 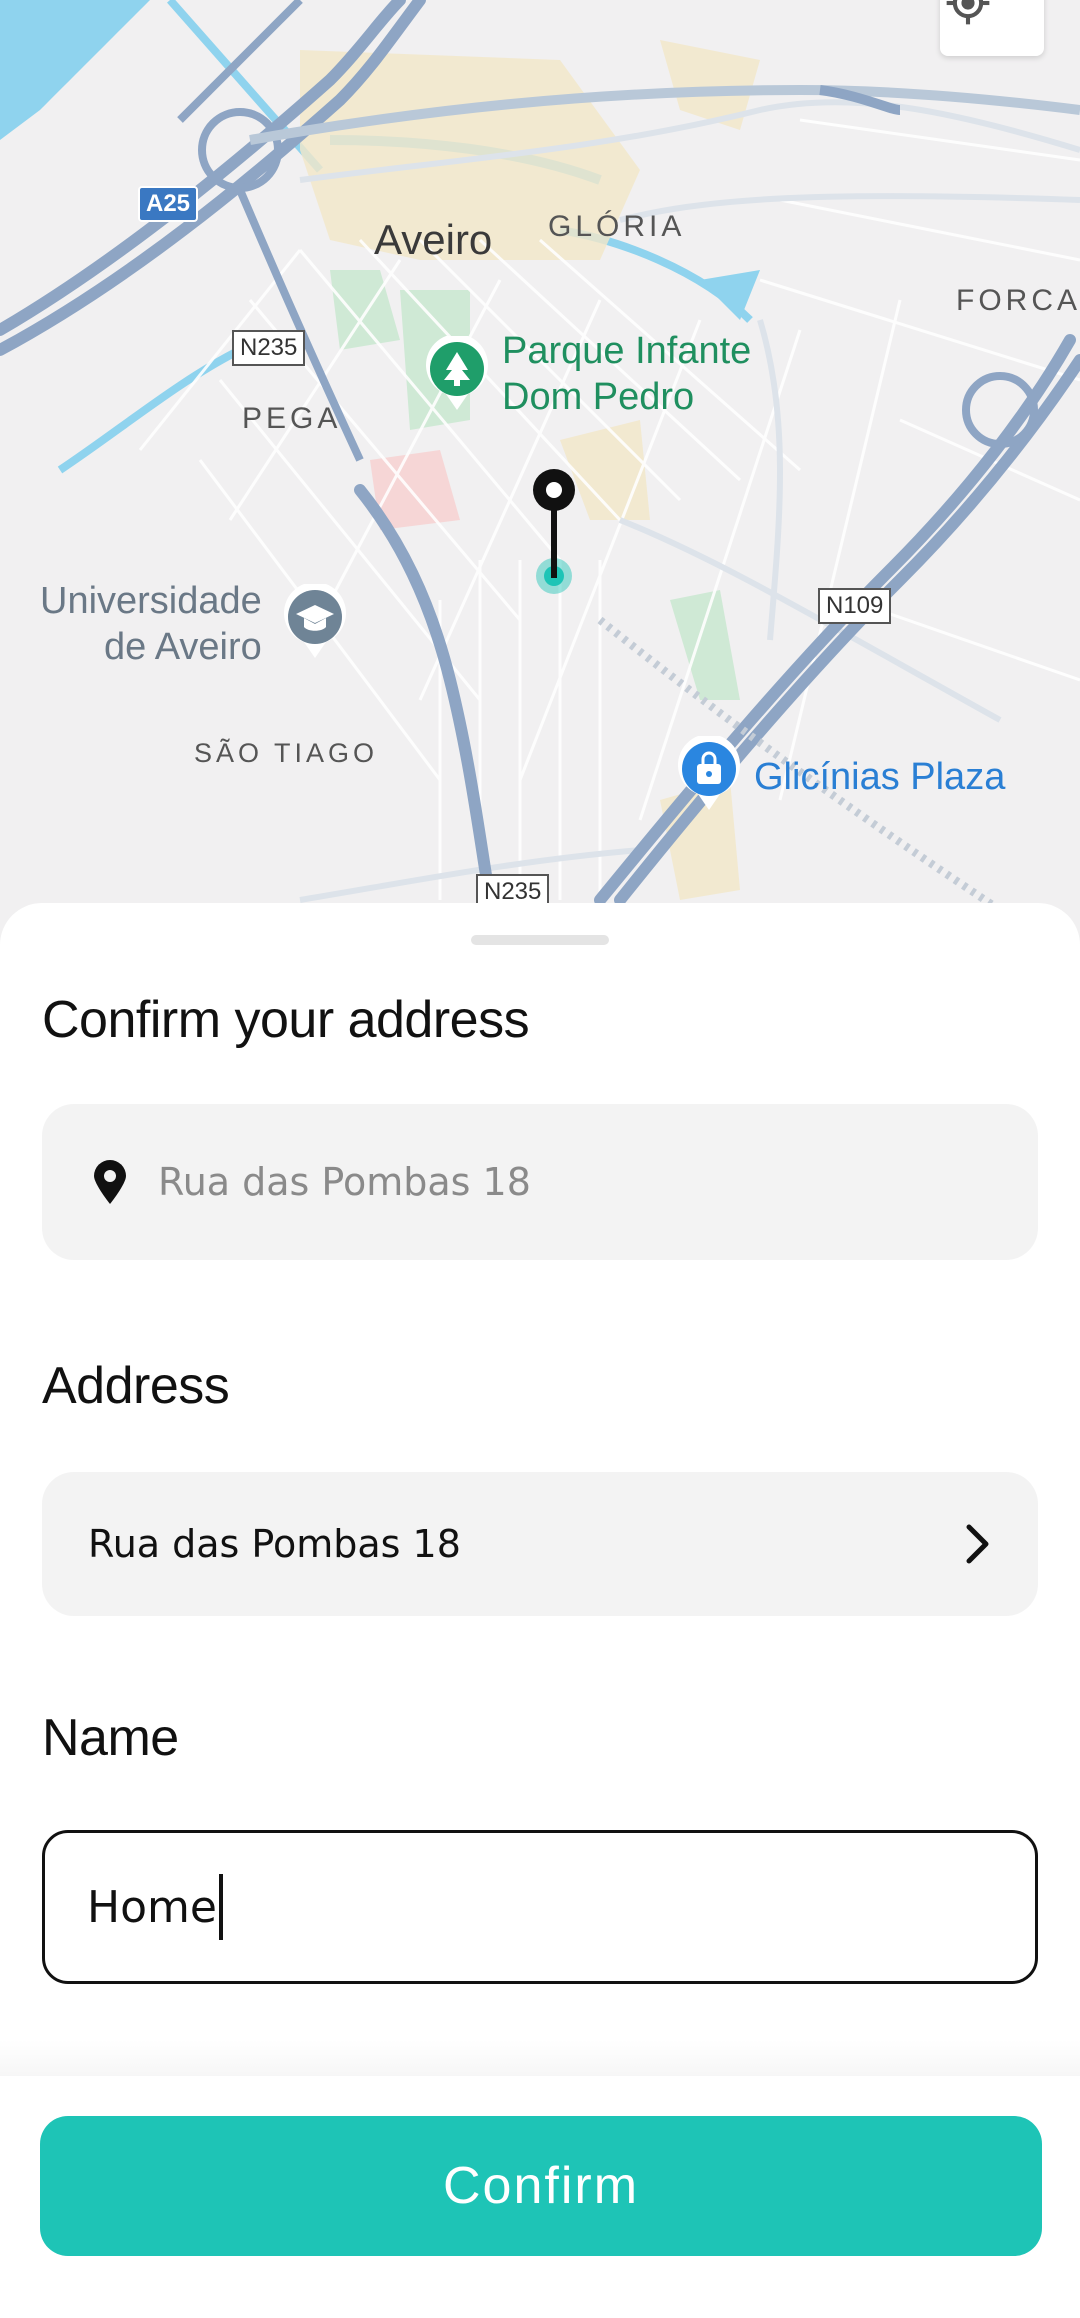 I want to click on plaza-label: Glicínias Plaza, so click(x=880, y=777).